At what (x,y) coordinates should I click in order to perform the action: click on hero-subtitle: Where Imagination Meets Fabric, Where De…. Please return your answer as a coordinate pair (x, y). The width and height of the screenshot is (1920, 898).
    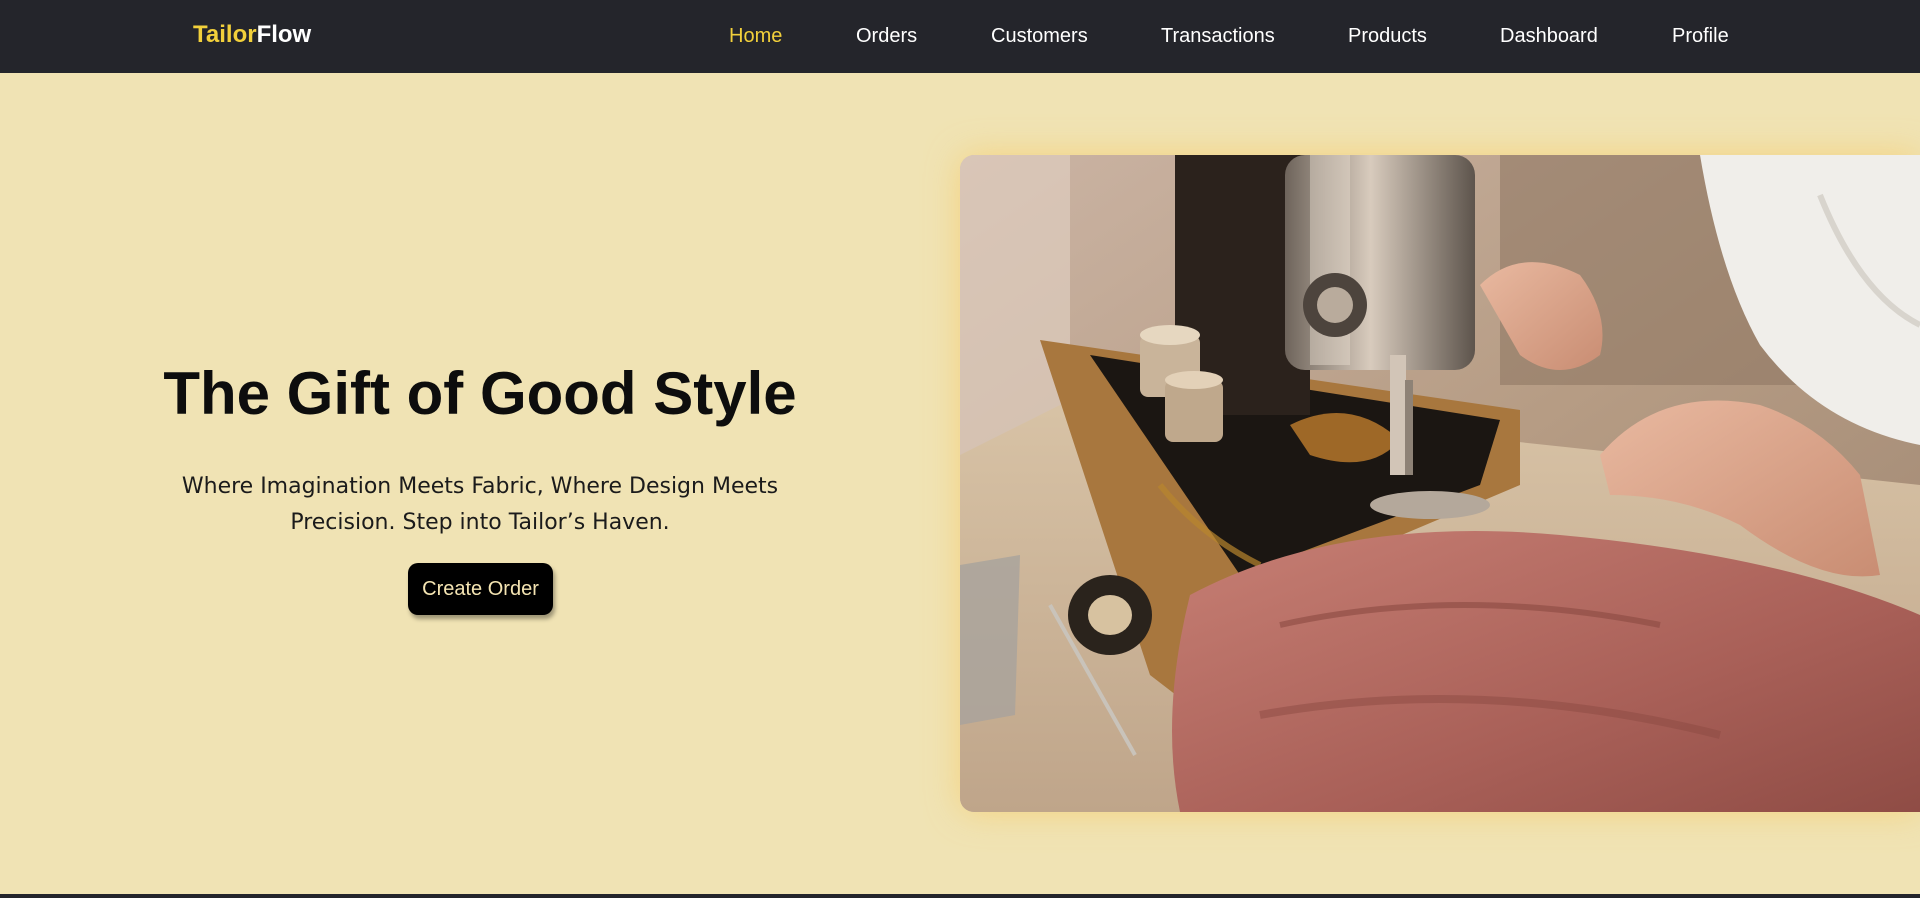
    Looking at the image, I should click on (480, 504).